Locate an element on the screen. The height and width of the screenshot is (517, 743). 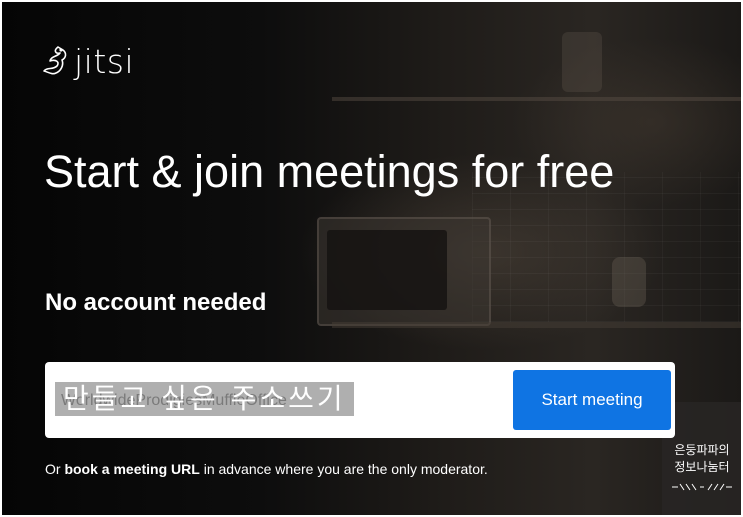
annotation-overlay: 만들고 싶은 주소쓰기 is located at coordinates (204, 399).